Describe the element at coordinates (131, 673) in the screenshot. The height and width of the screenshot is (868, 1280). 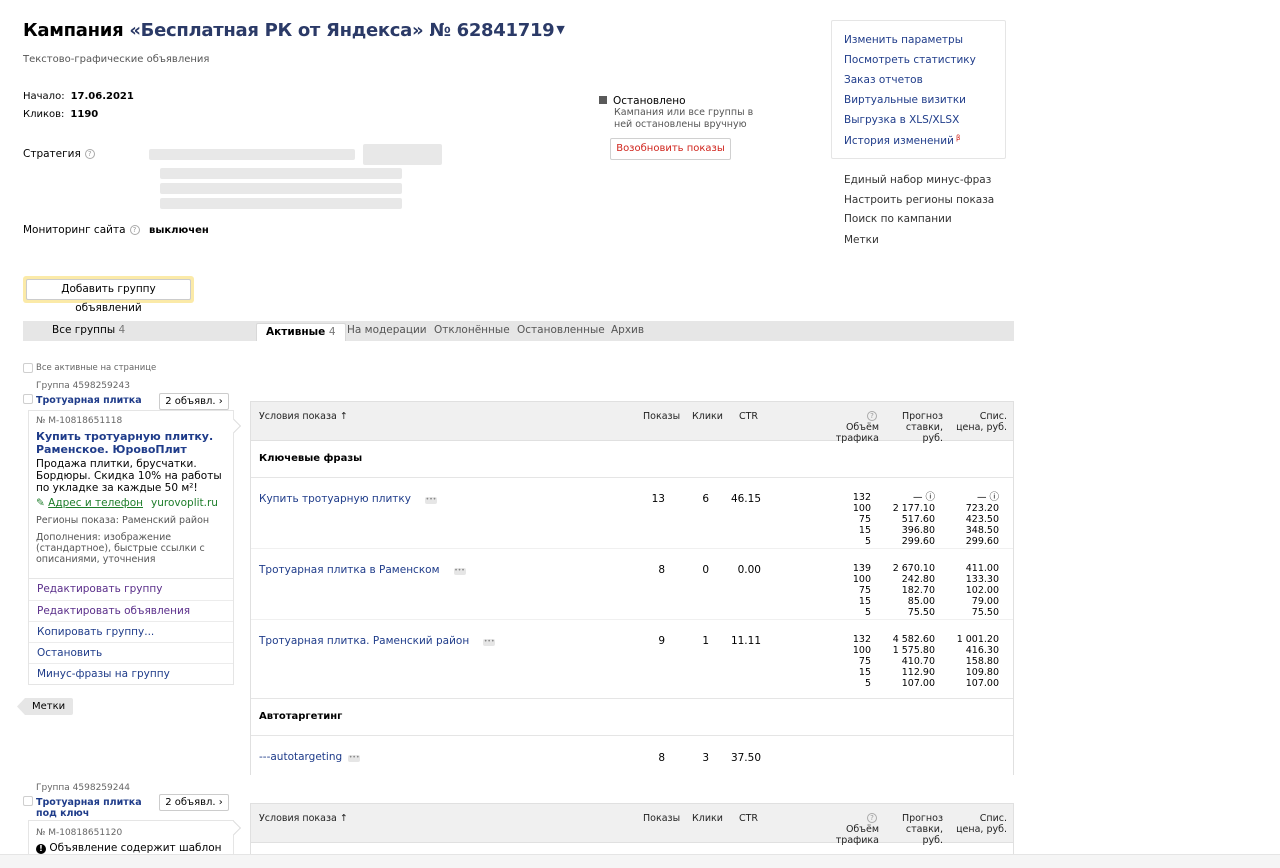
I see `group-minus-phrases-link: Минус-фразы на группу` at that location.